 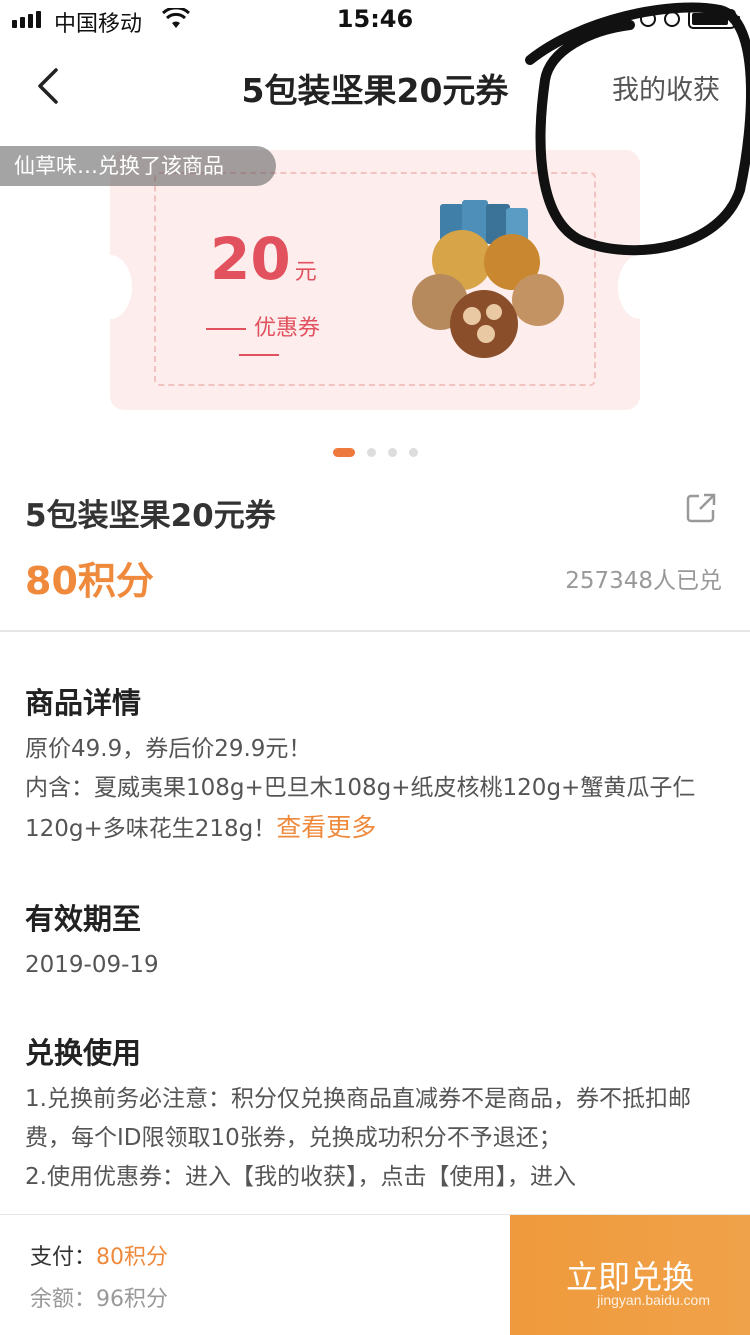 I want to click on carousel-indicator, so click(x=375, y=452).